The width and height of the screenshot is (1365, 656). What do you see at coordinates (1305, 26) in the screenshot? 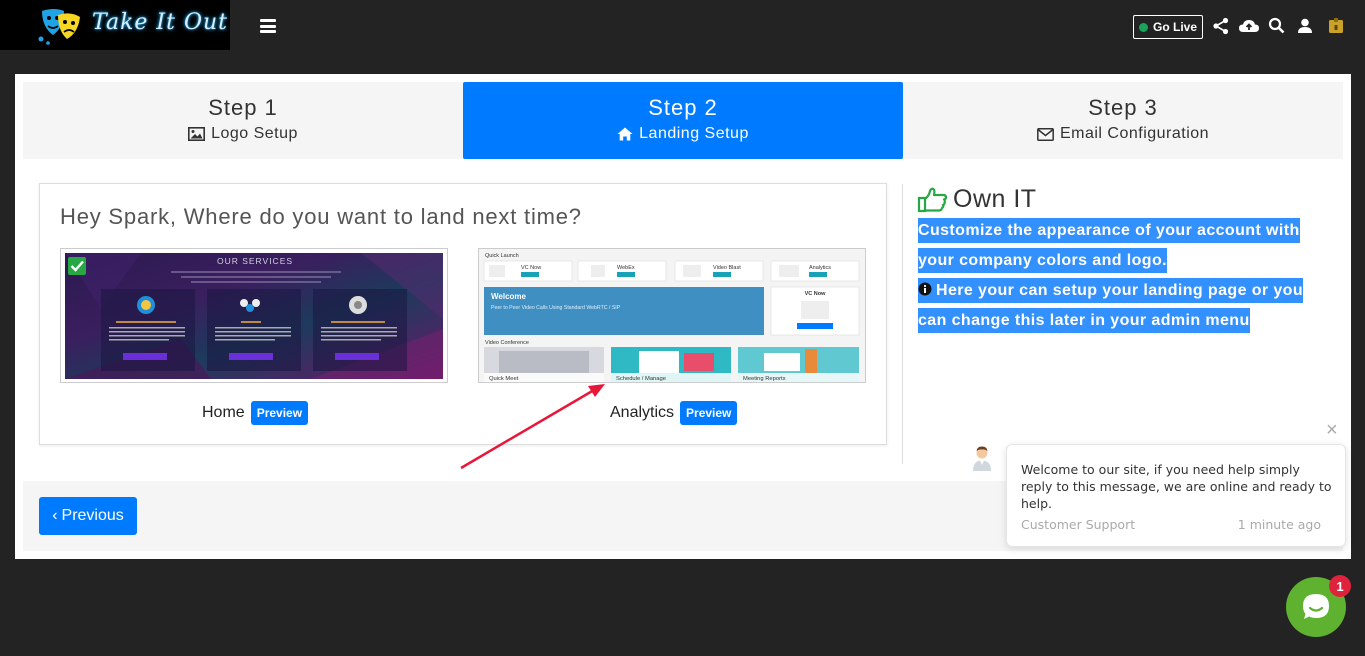
I see `user-icon` at bounding box center [1305, 26].